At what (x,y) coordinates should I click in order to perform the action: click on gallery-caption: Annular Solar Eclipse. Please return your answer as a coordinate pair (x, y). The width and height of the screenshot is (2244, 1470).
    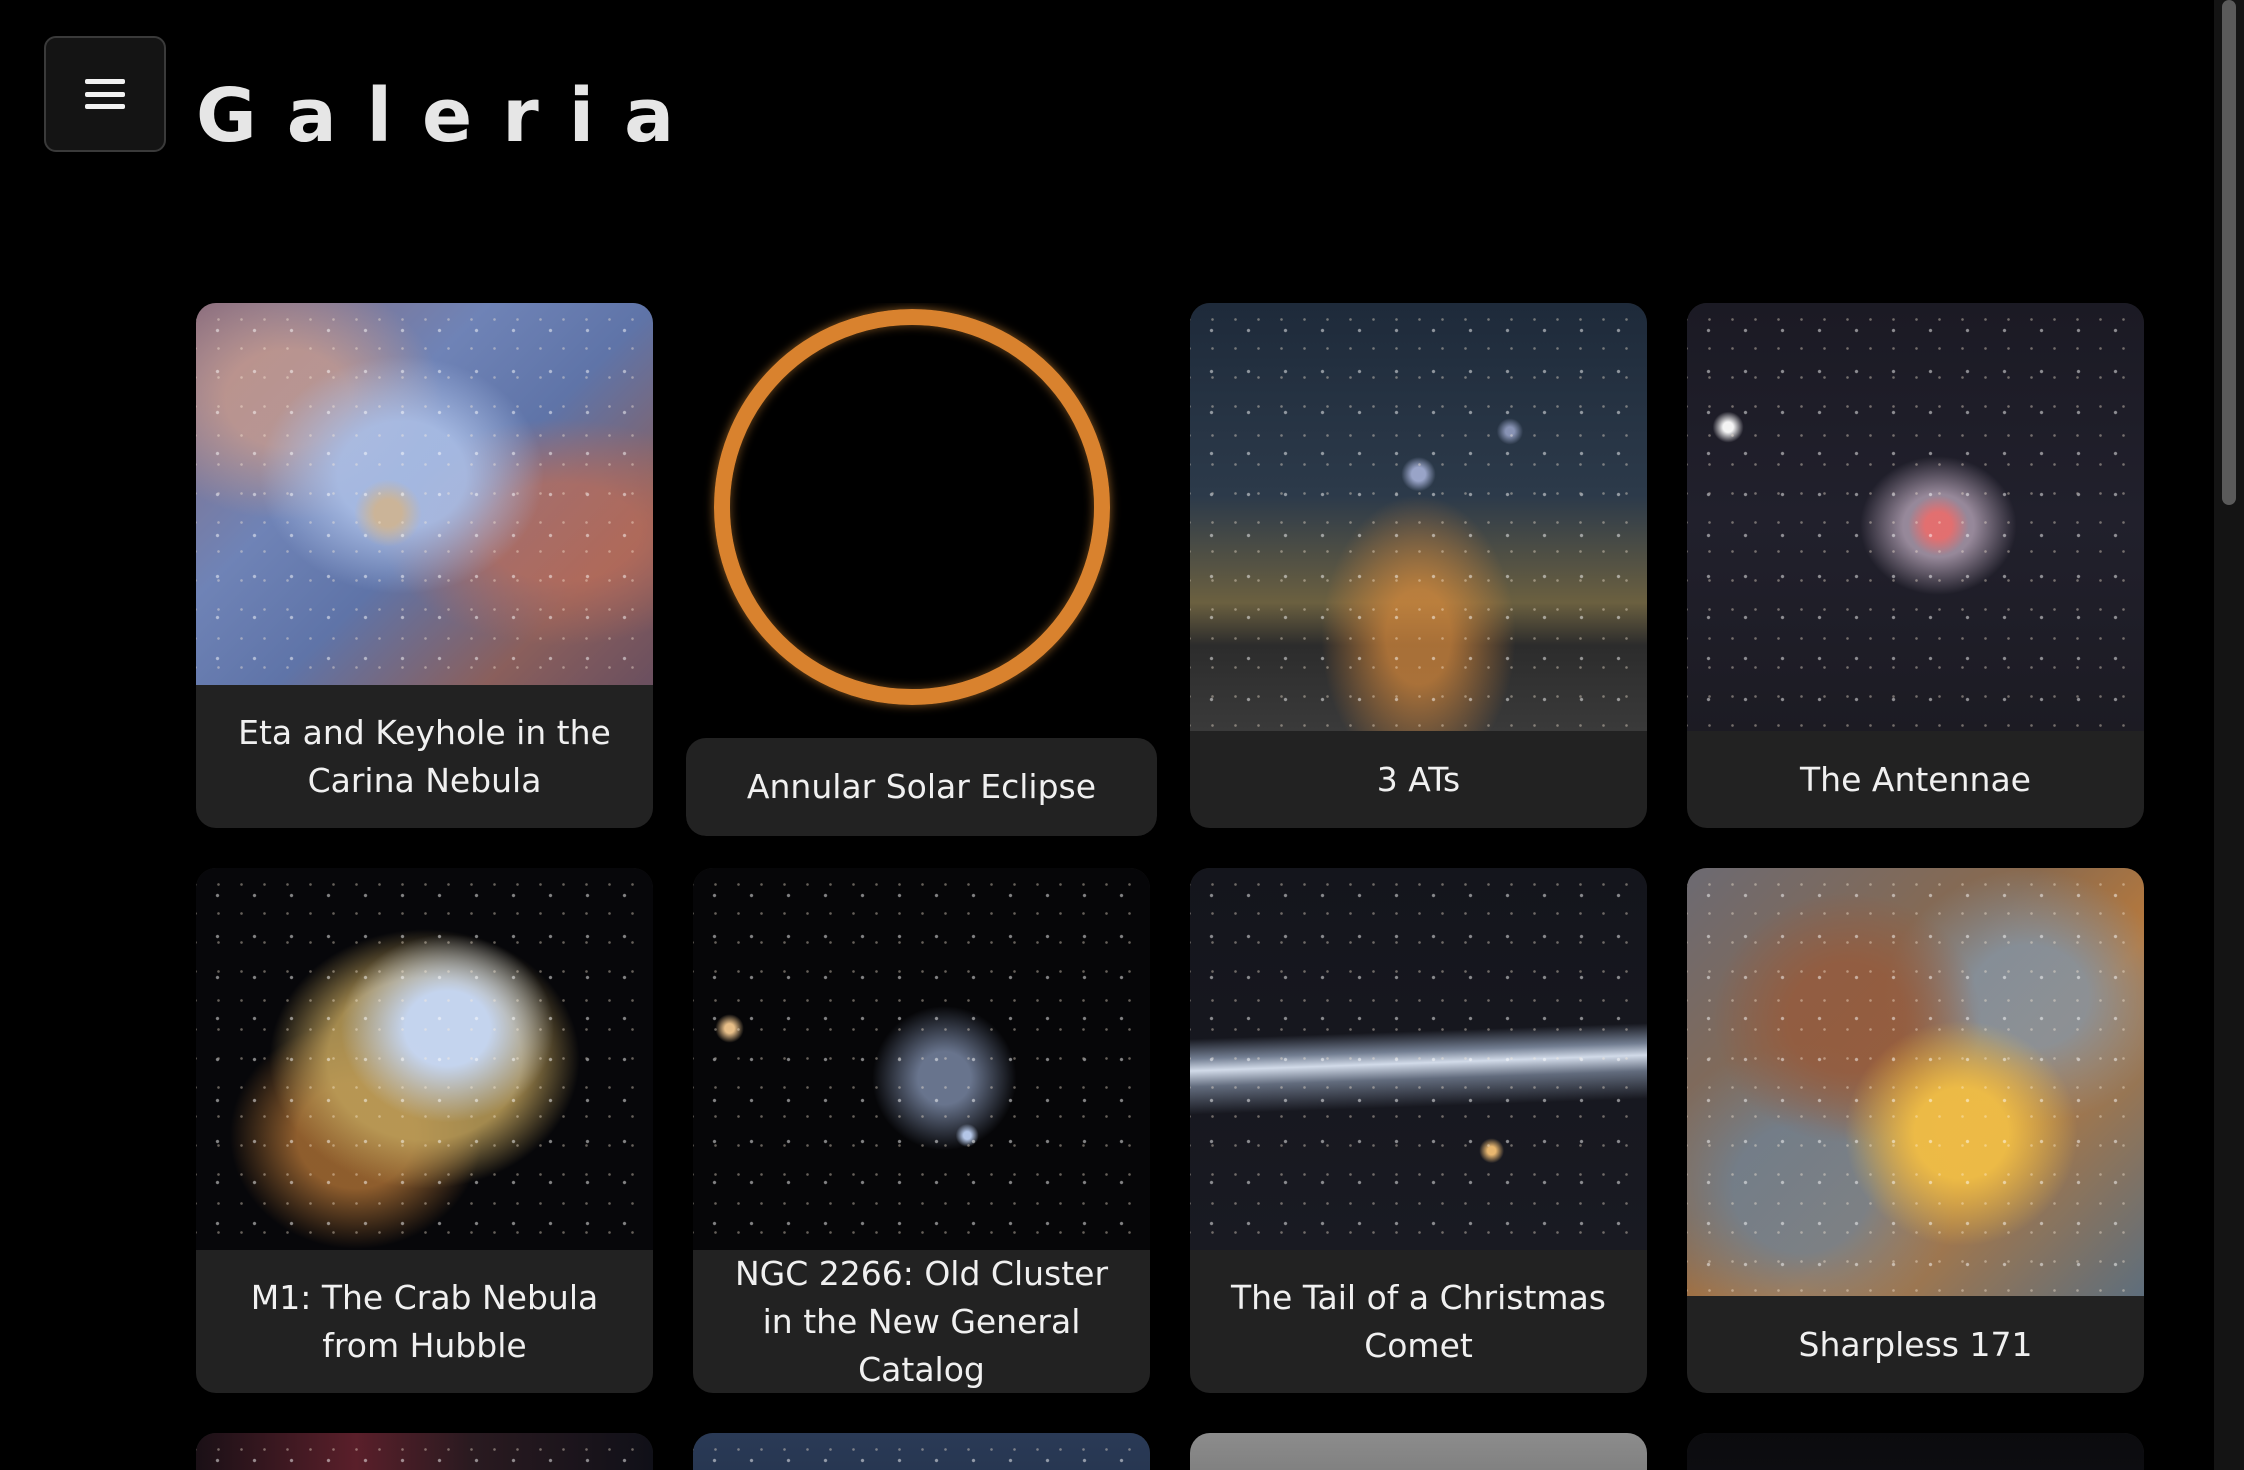
    Looking at the image, I should click on (921, 787).